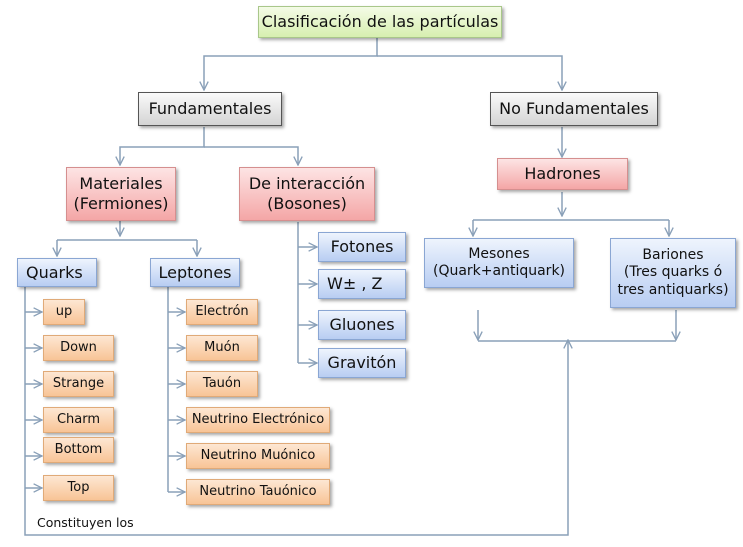  Describe the element at coordinates (258, 420) in the screenshot. I see `lepton-neutrino-electronico: Neutrino Electrónico` at that location.